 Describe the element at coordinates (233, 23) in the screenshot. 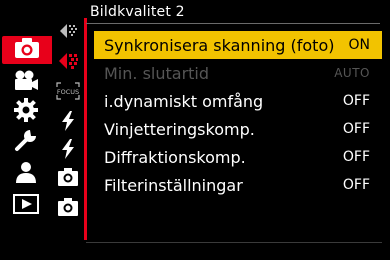

I see `title-underline` at that location.